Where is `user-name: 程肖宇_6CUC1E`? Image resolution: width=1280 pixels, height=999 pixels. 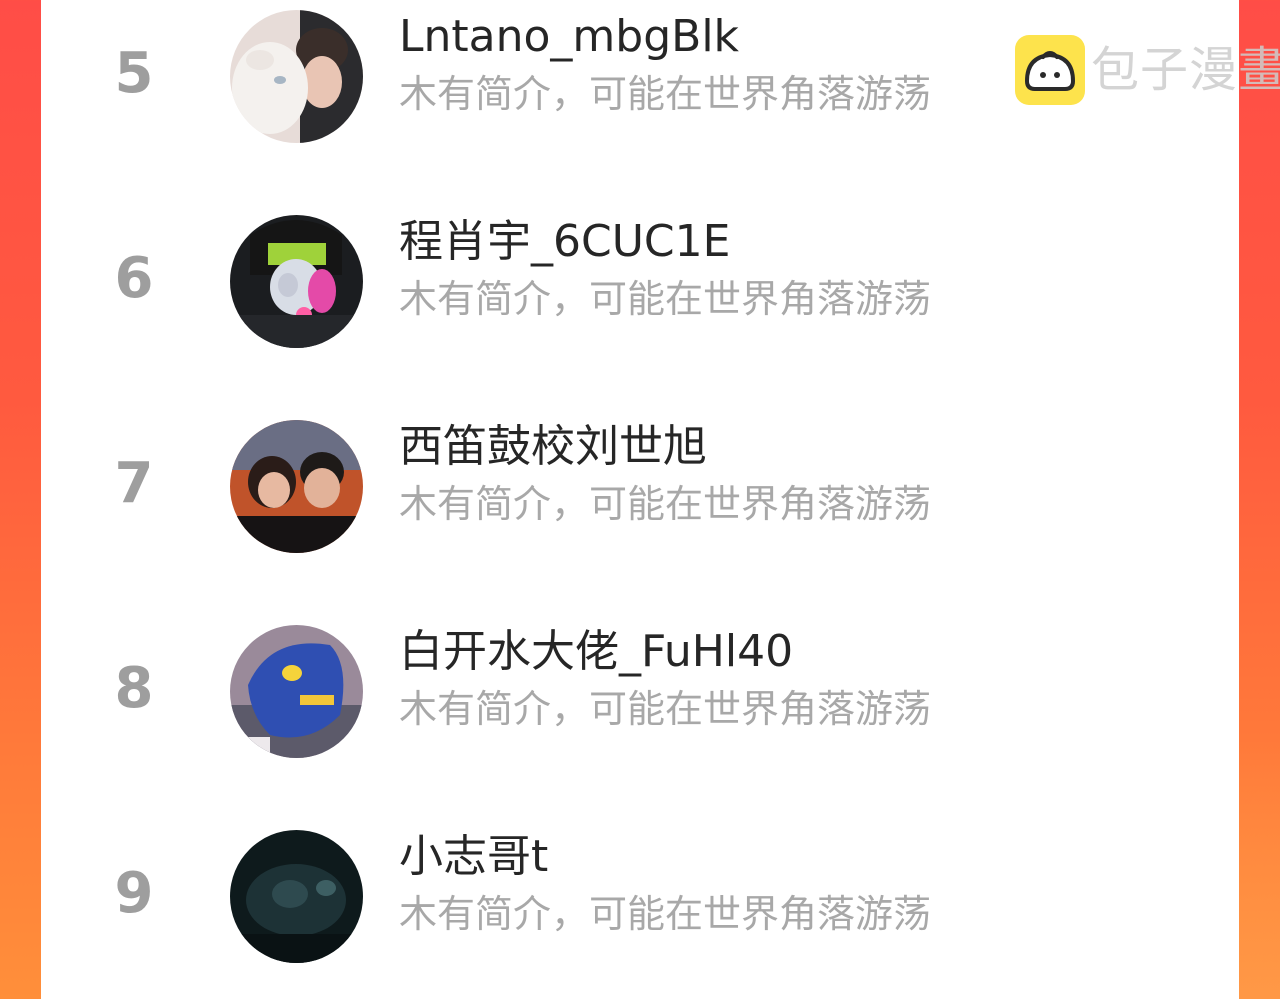
user-name: 程肖宇_6CUC1E is located at coordinates (564, 242).